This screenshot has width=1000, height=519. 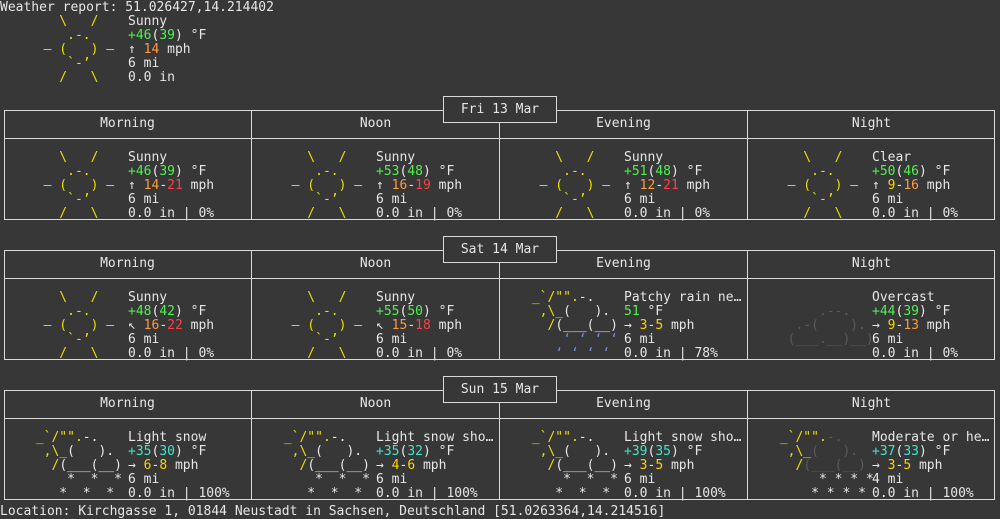 What do you see at coordinates (151, 325) in the screenshot?
I see `period-wind-low: 16` at bounding box center [151, 325].